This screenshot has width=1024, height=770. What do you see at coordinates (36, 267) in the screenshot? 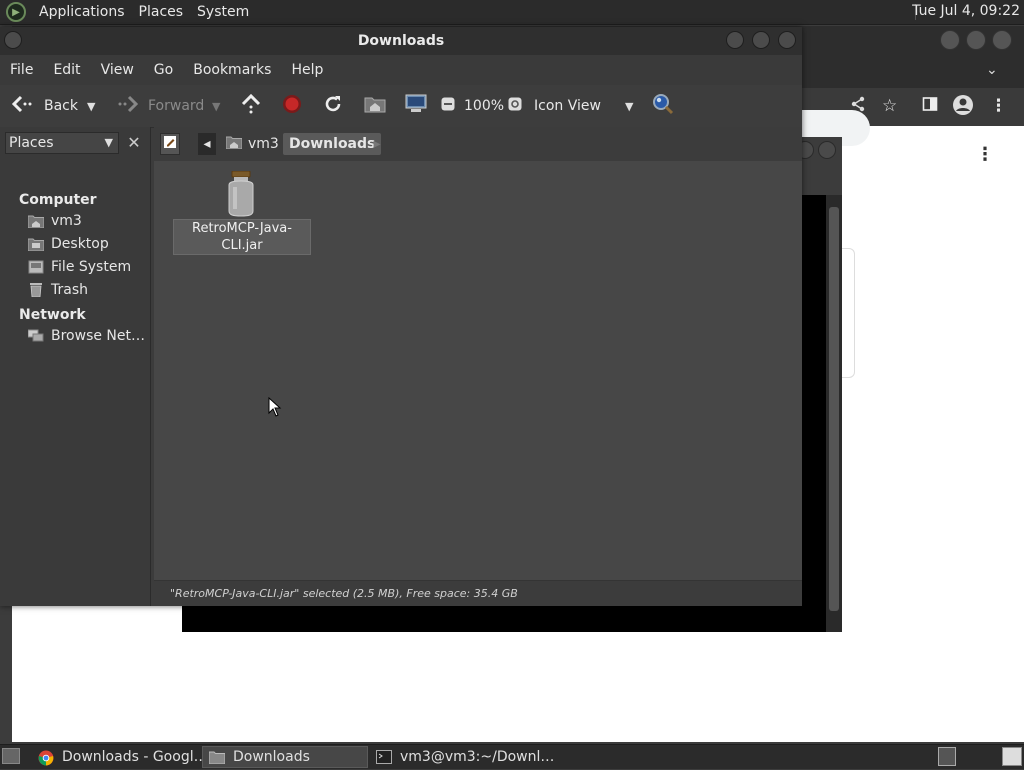
I see `drive-icon` at bounding box center [36, 267].